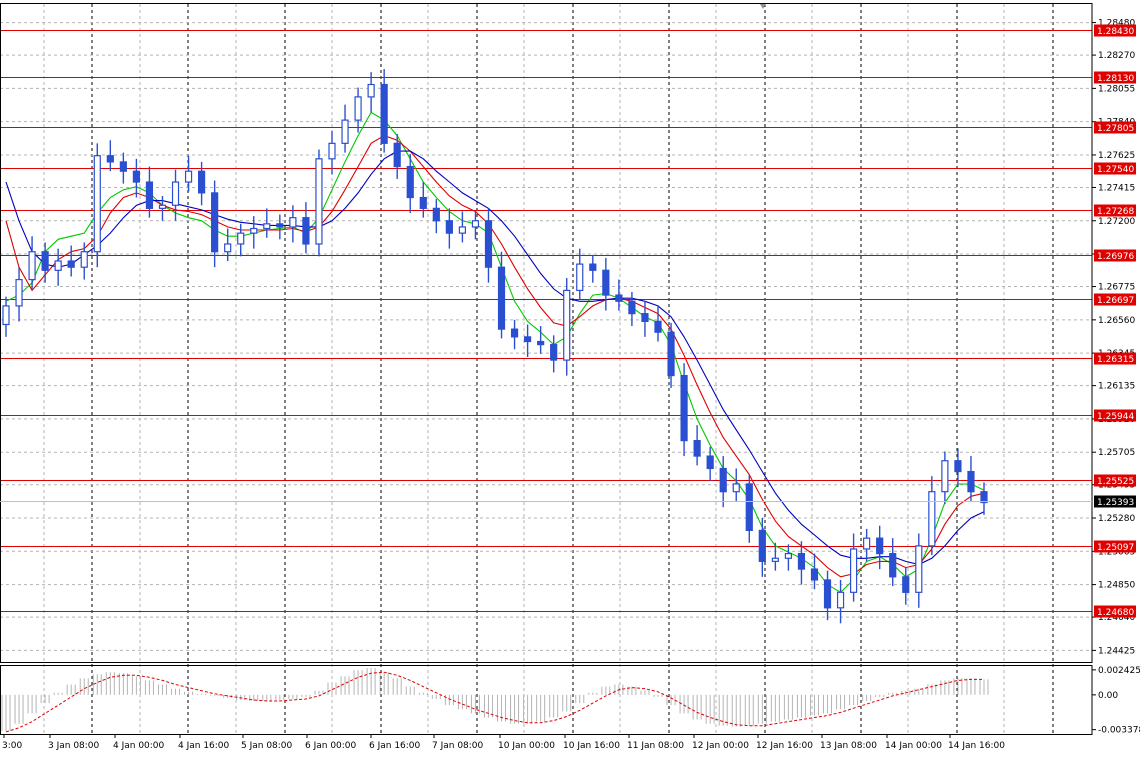  What do you see at coordinates (1116, 156) in the screenshot?
I see `price-tick-label: 1.27625` at bounding box center [1116, 156].